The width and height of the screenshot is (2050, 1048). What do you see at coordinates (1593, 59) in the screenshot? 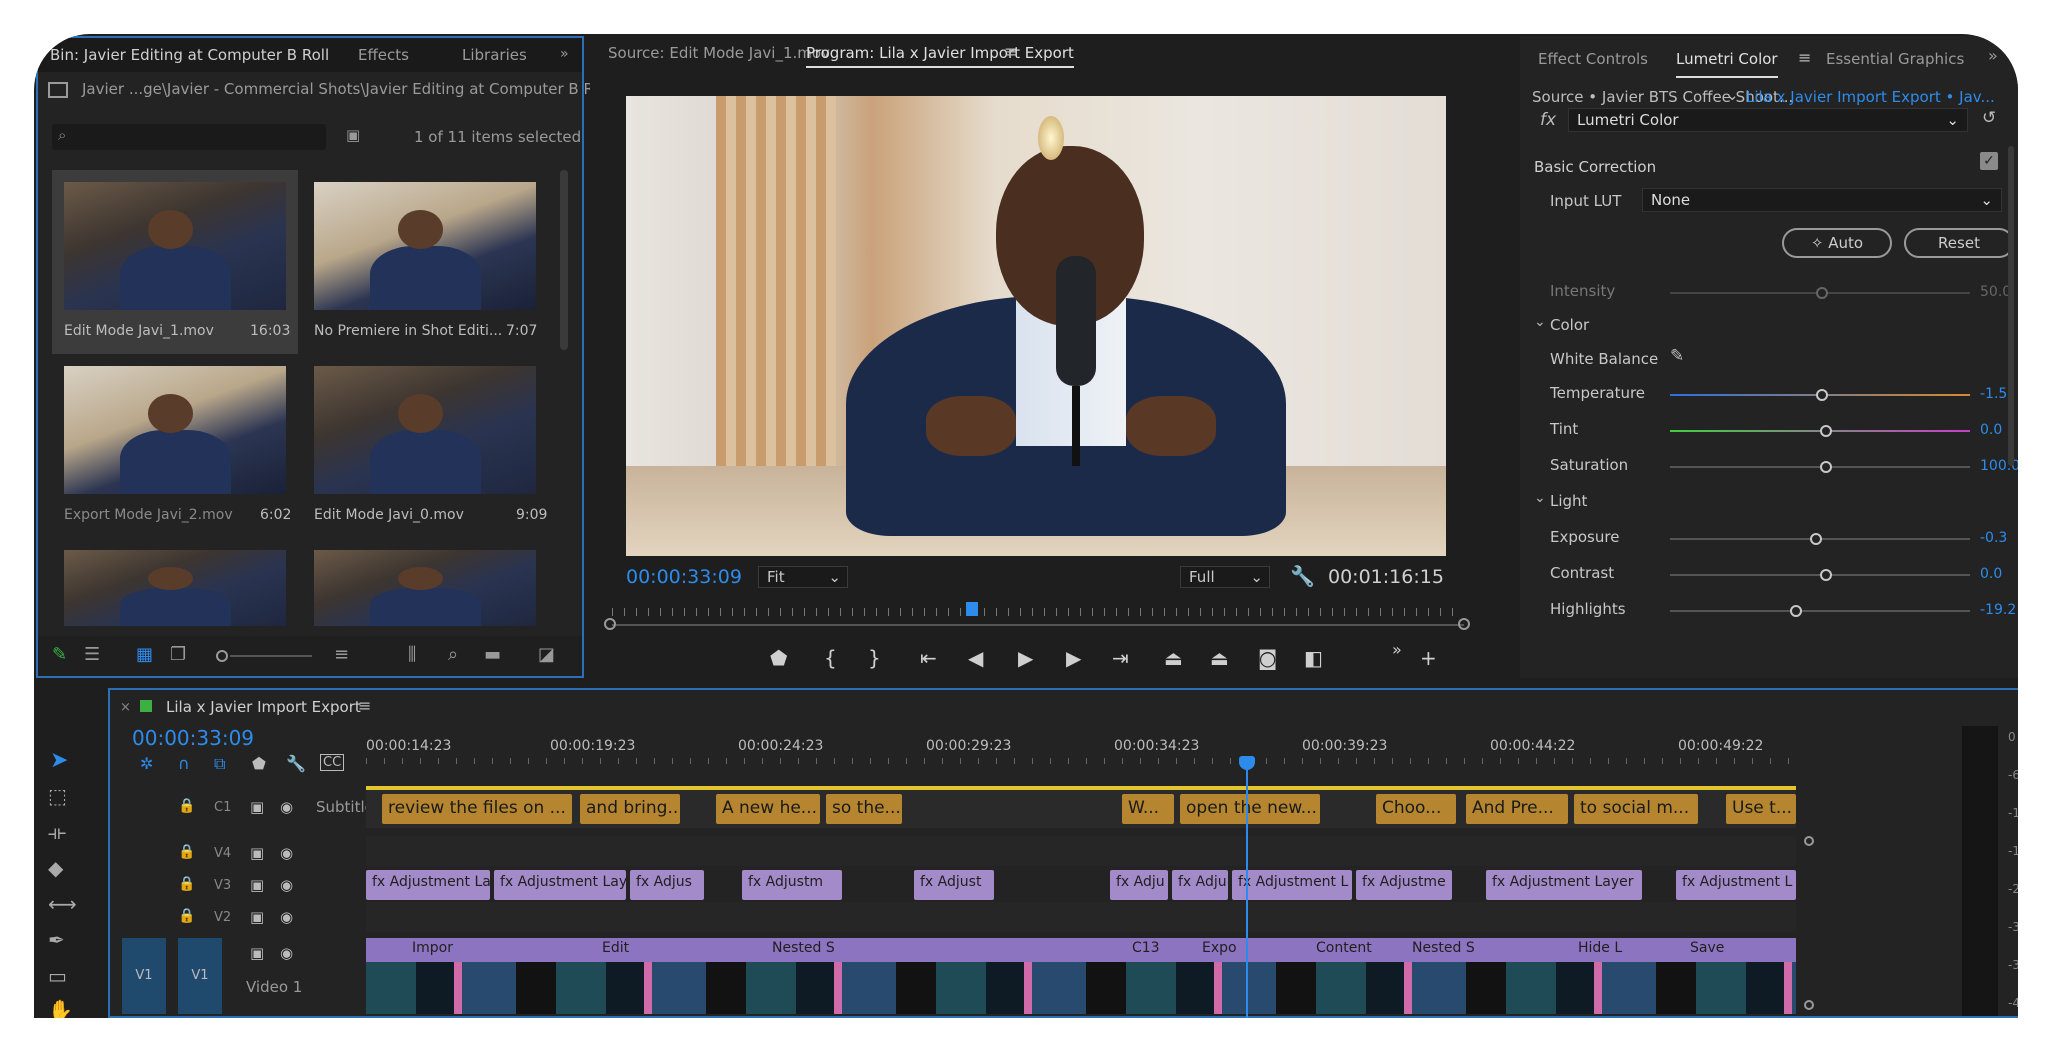
I see `tab-effect-controls: Effect Controls` at bounding box center [1593, 59].